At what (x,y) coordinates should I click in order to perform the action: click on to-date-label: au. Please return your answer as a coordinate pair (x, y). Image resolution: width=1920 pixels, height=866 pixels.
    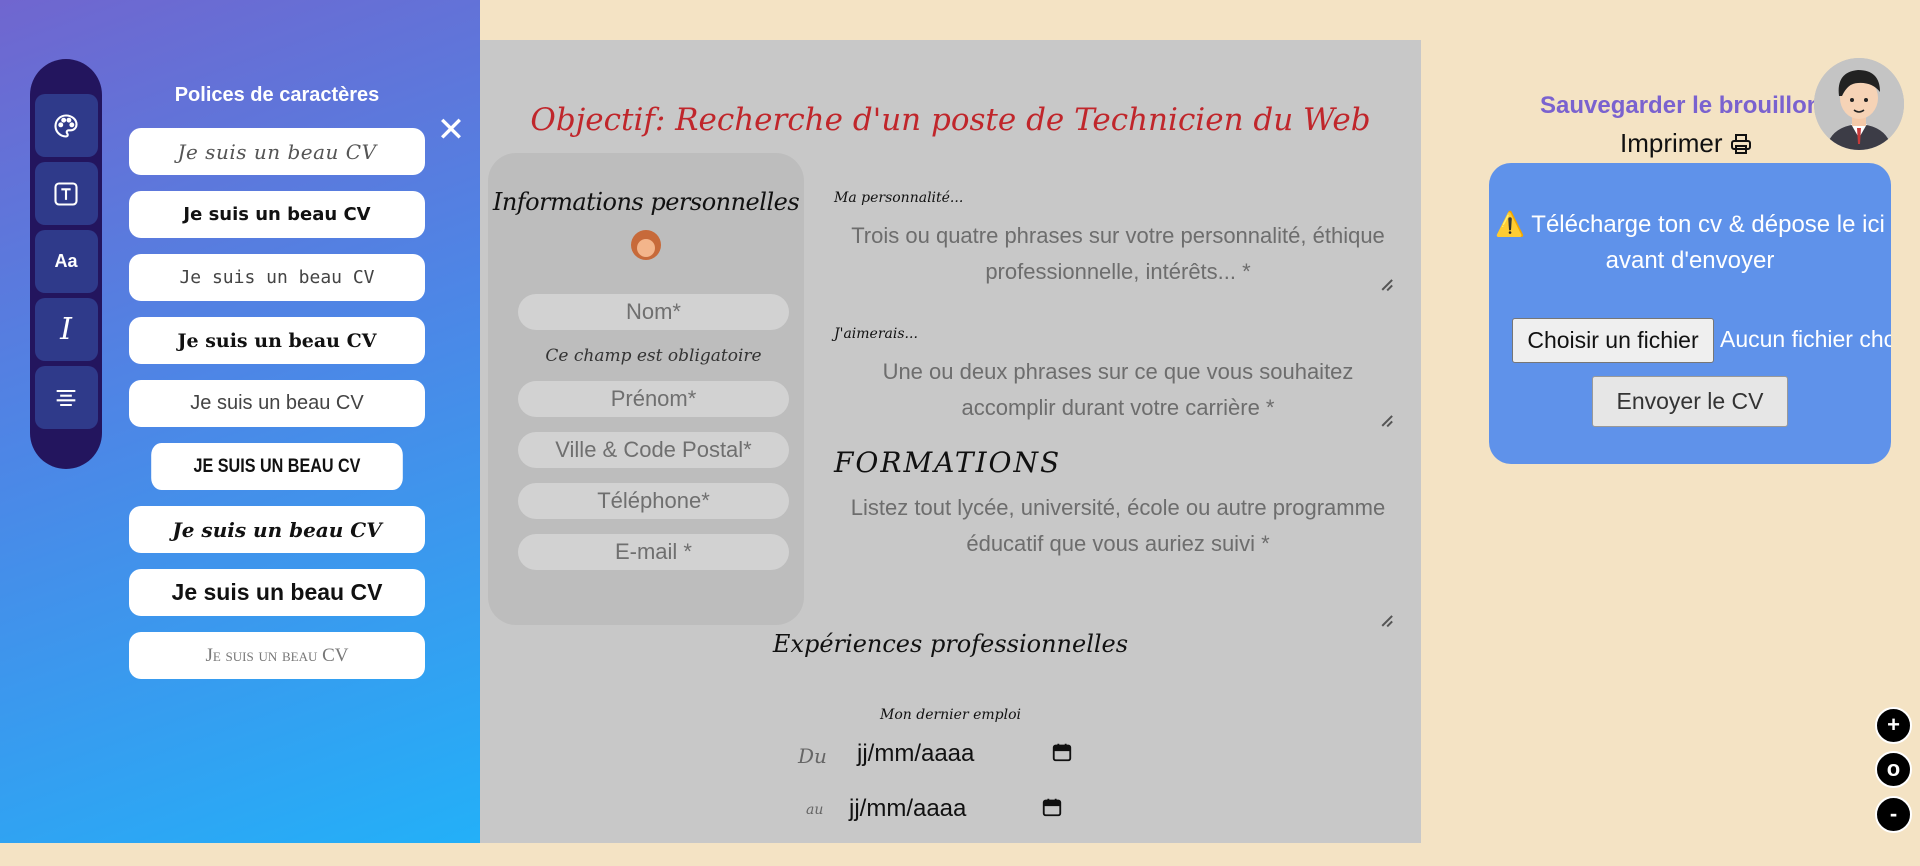
    Looking at the image, I should click on (815, 810).